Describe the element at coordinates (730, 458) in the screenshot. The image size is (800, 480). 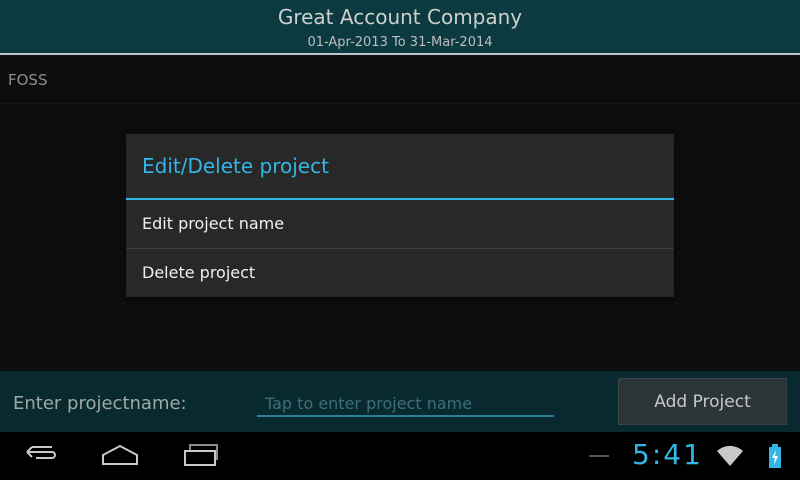
I see `wifi-icon` at that location.